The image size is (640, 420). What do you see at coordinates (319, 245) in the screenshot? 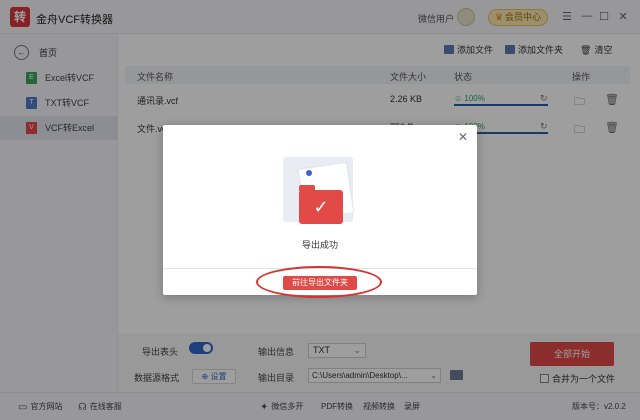
I see `success-message: 导出成功` at bounding box center [319, 245].